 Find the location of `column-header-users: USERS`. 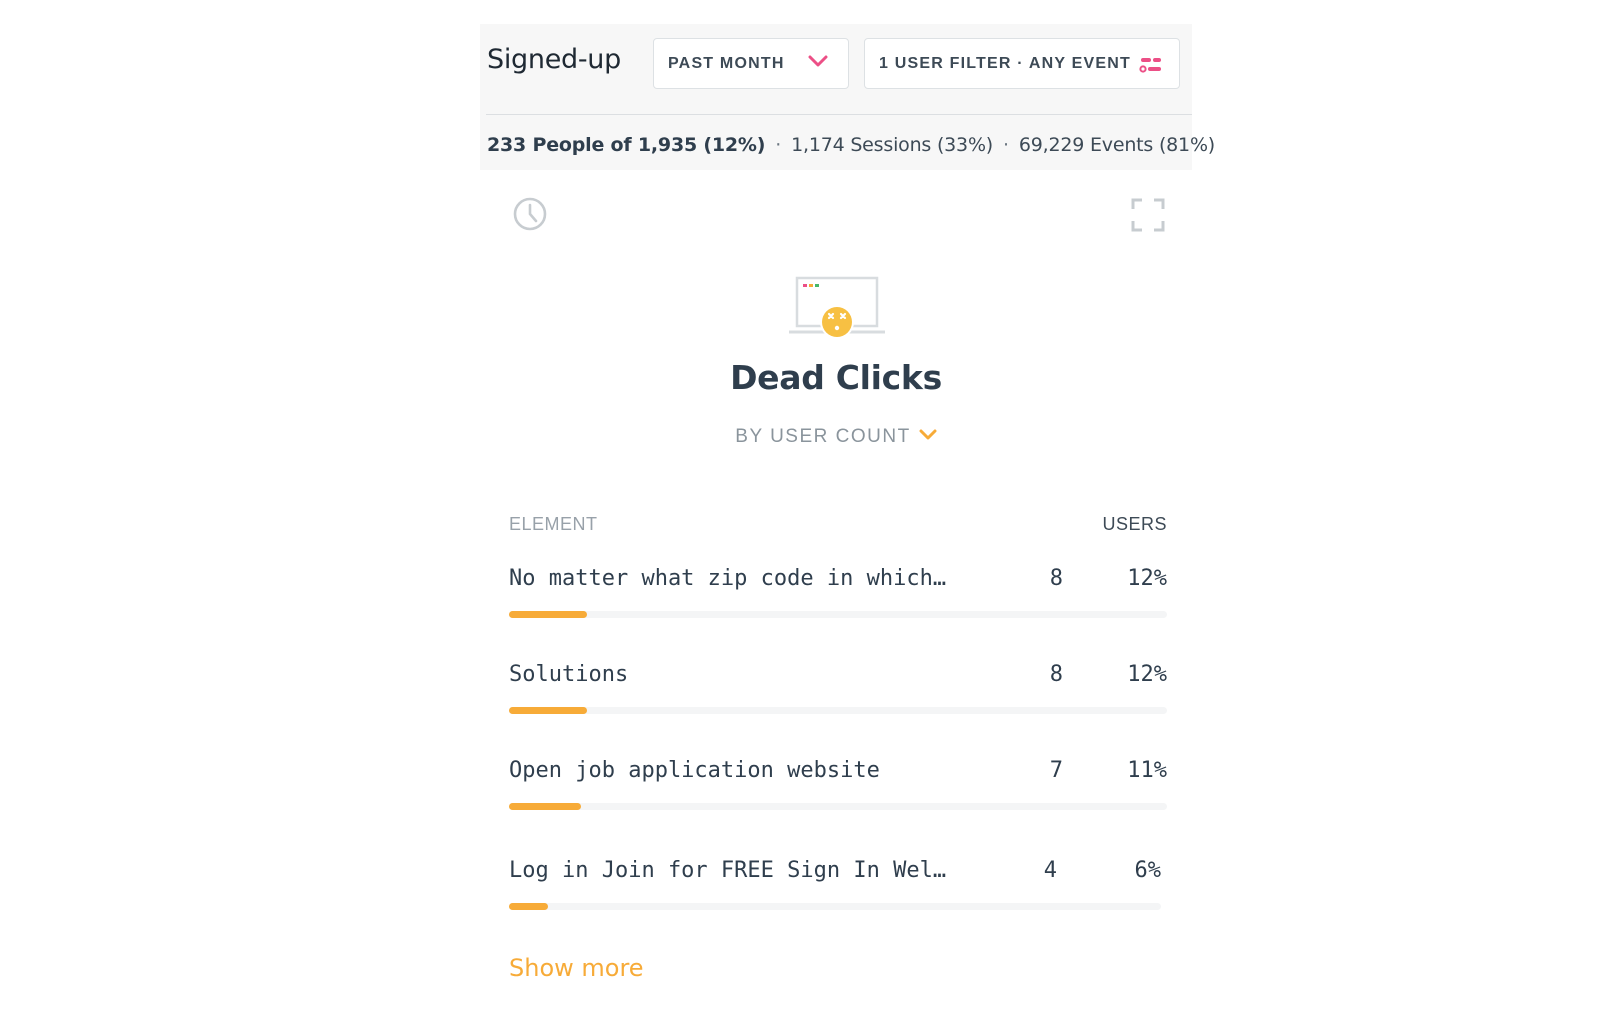

column-header-users: USERS is located at coordinates (1134, 524).